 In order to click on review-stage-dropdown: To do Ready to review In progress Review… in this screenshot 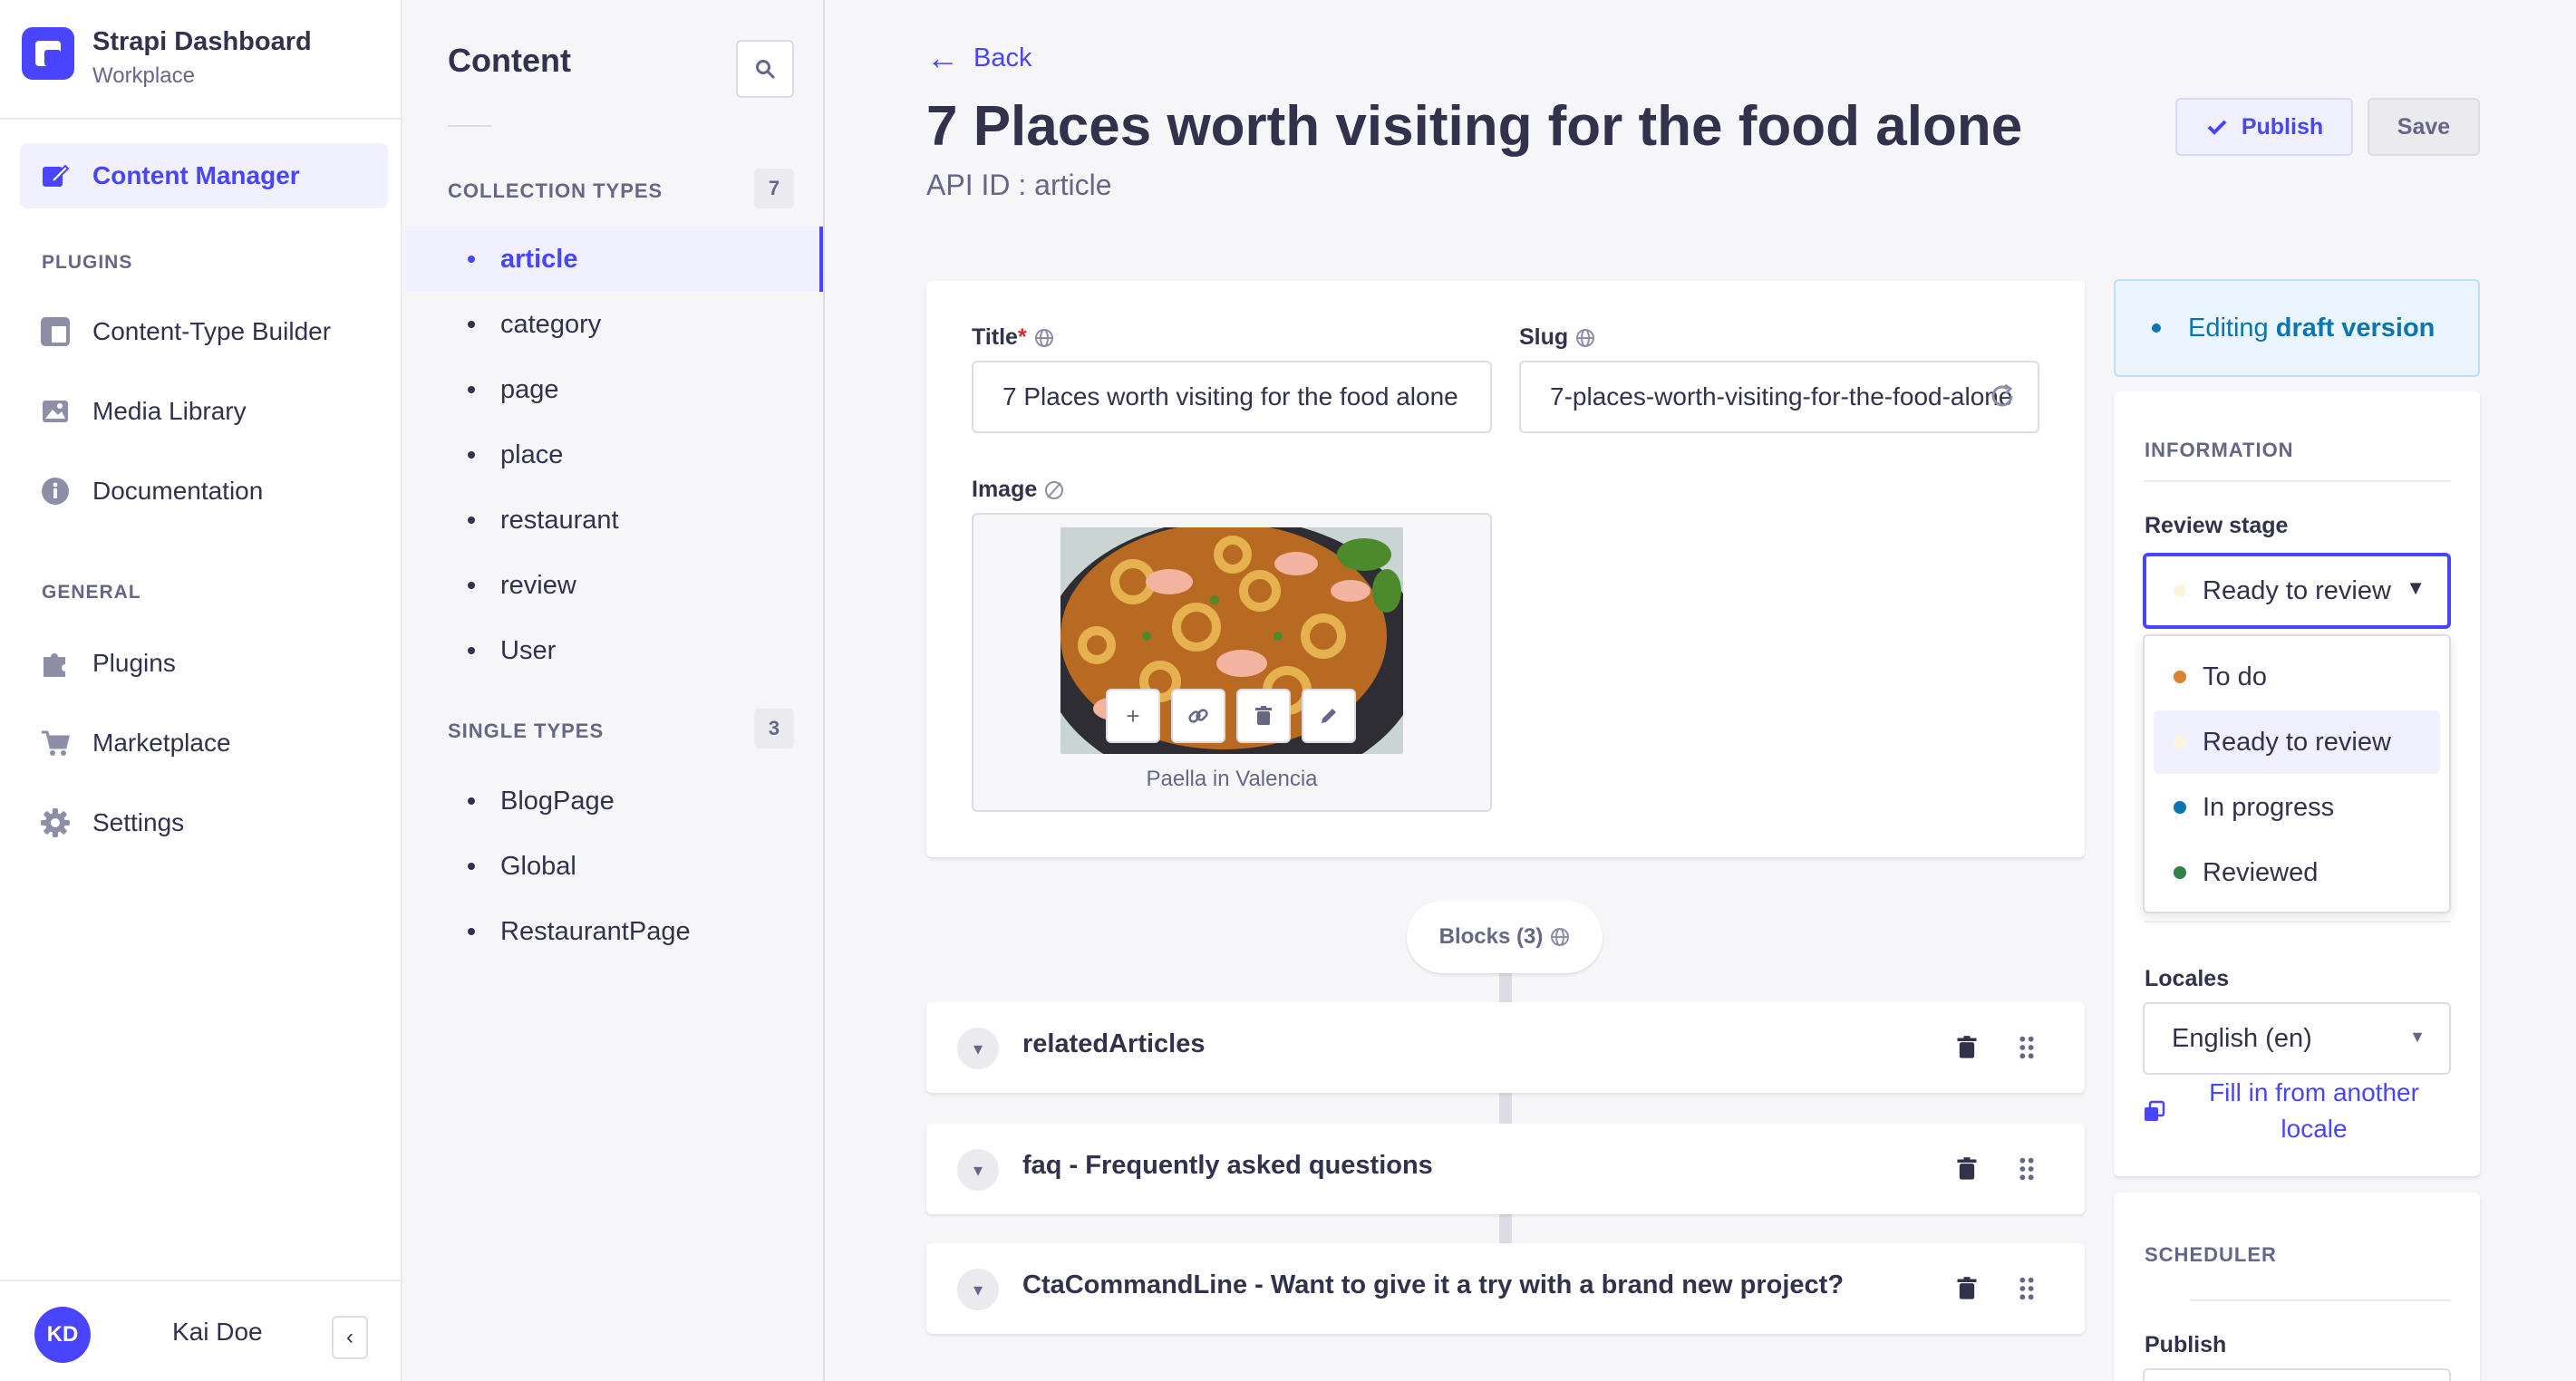, I will do `click(2297, 773)`.